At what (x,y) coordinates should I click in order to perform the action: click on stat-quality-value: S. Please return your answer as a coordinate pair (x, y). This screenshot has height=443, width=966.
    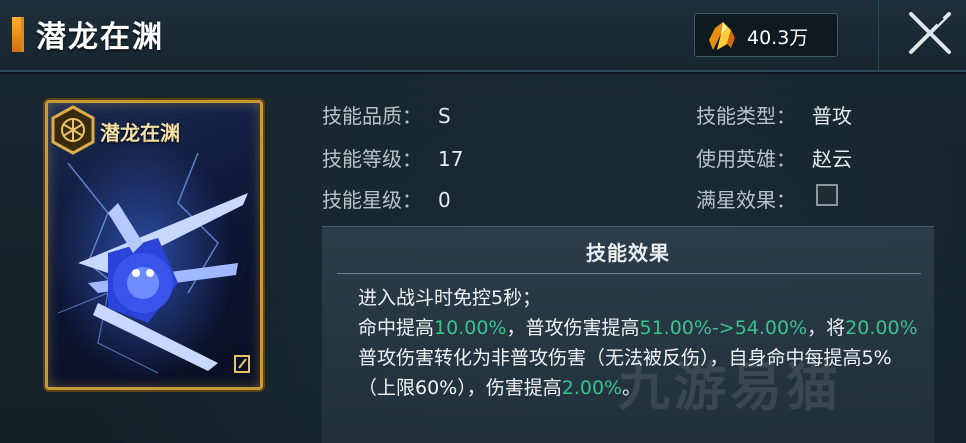
    Looking at the image, I should click on (444, 116).